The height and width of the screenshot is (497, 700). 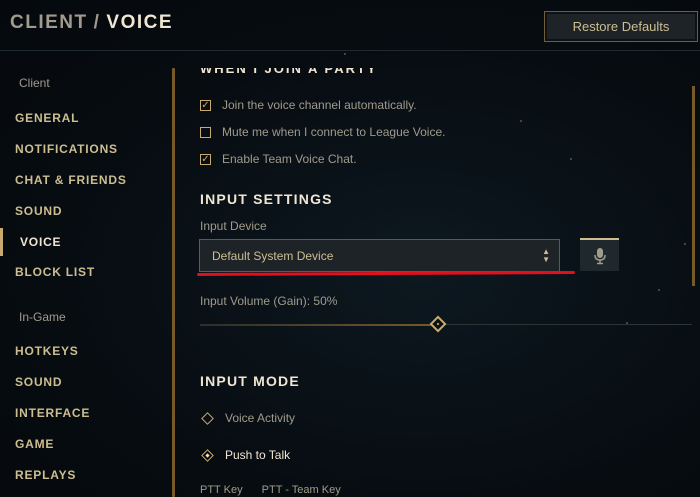 I want to click on option-enable-team-voice: ✓ Enable Team Voice Chat., so click(x=278, y=159).